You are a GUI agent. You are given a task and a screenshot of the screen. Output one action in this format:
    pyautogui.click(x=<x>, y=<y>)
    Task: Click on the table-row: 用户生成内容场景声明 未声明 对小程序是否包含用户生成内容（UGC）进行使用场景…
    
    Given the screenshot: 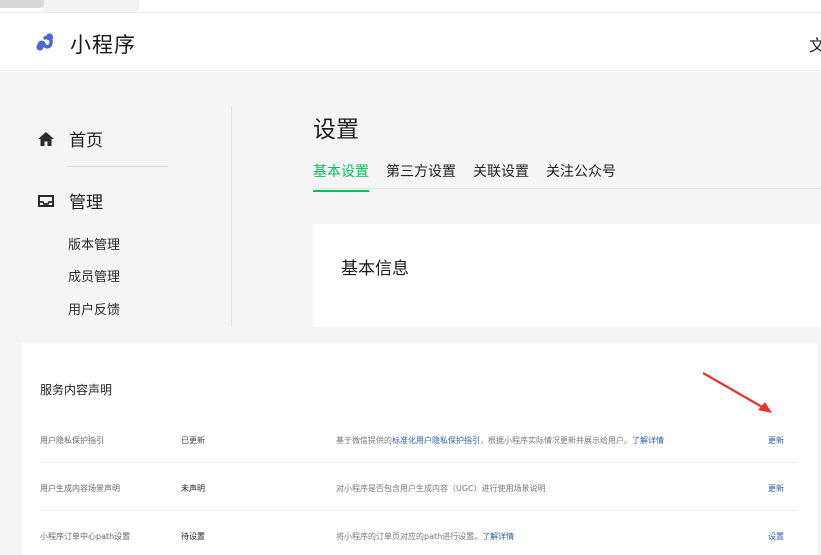 What is the action you would take?
    pyautogui.click(x=418, y=487)
    